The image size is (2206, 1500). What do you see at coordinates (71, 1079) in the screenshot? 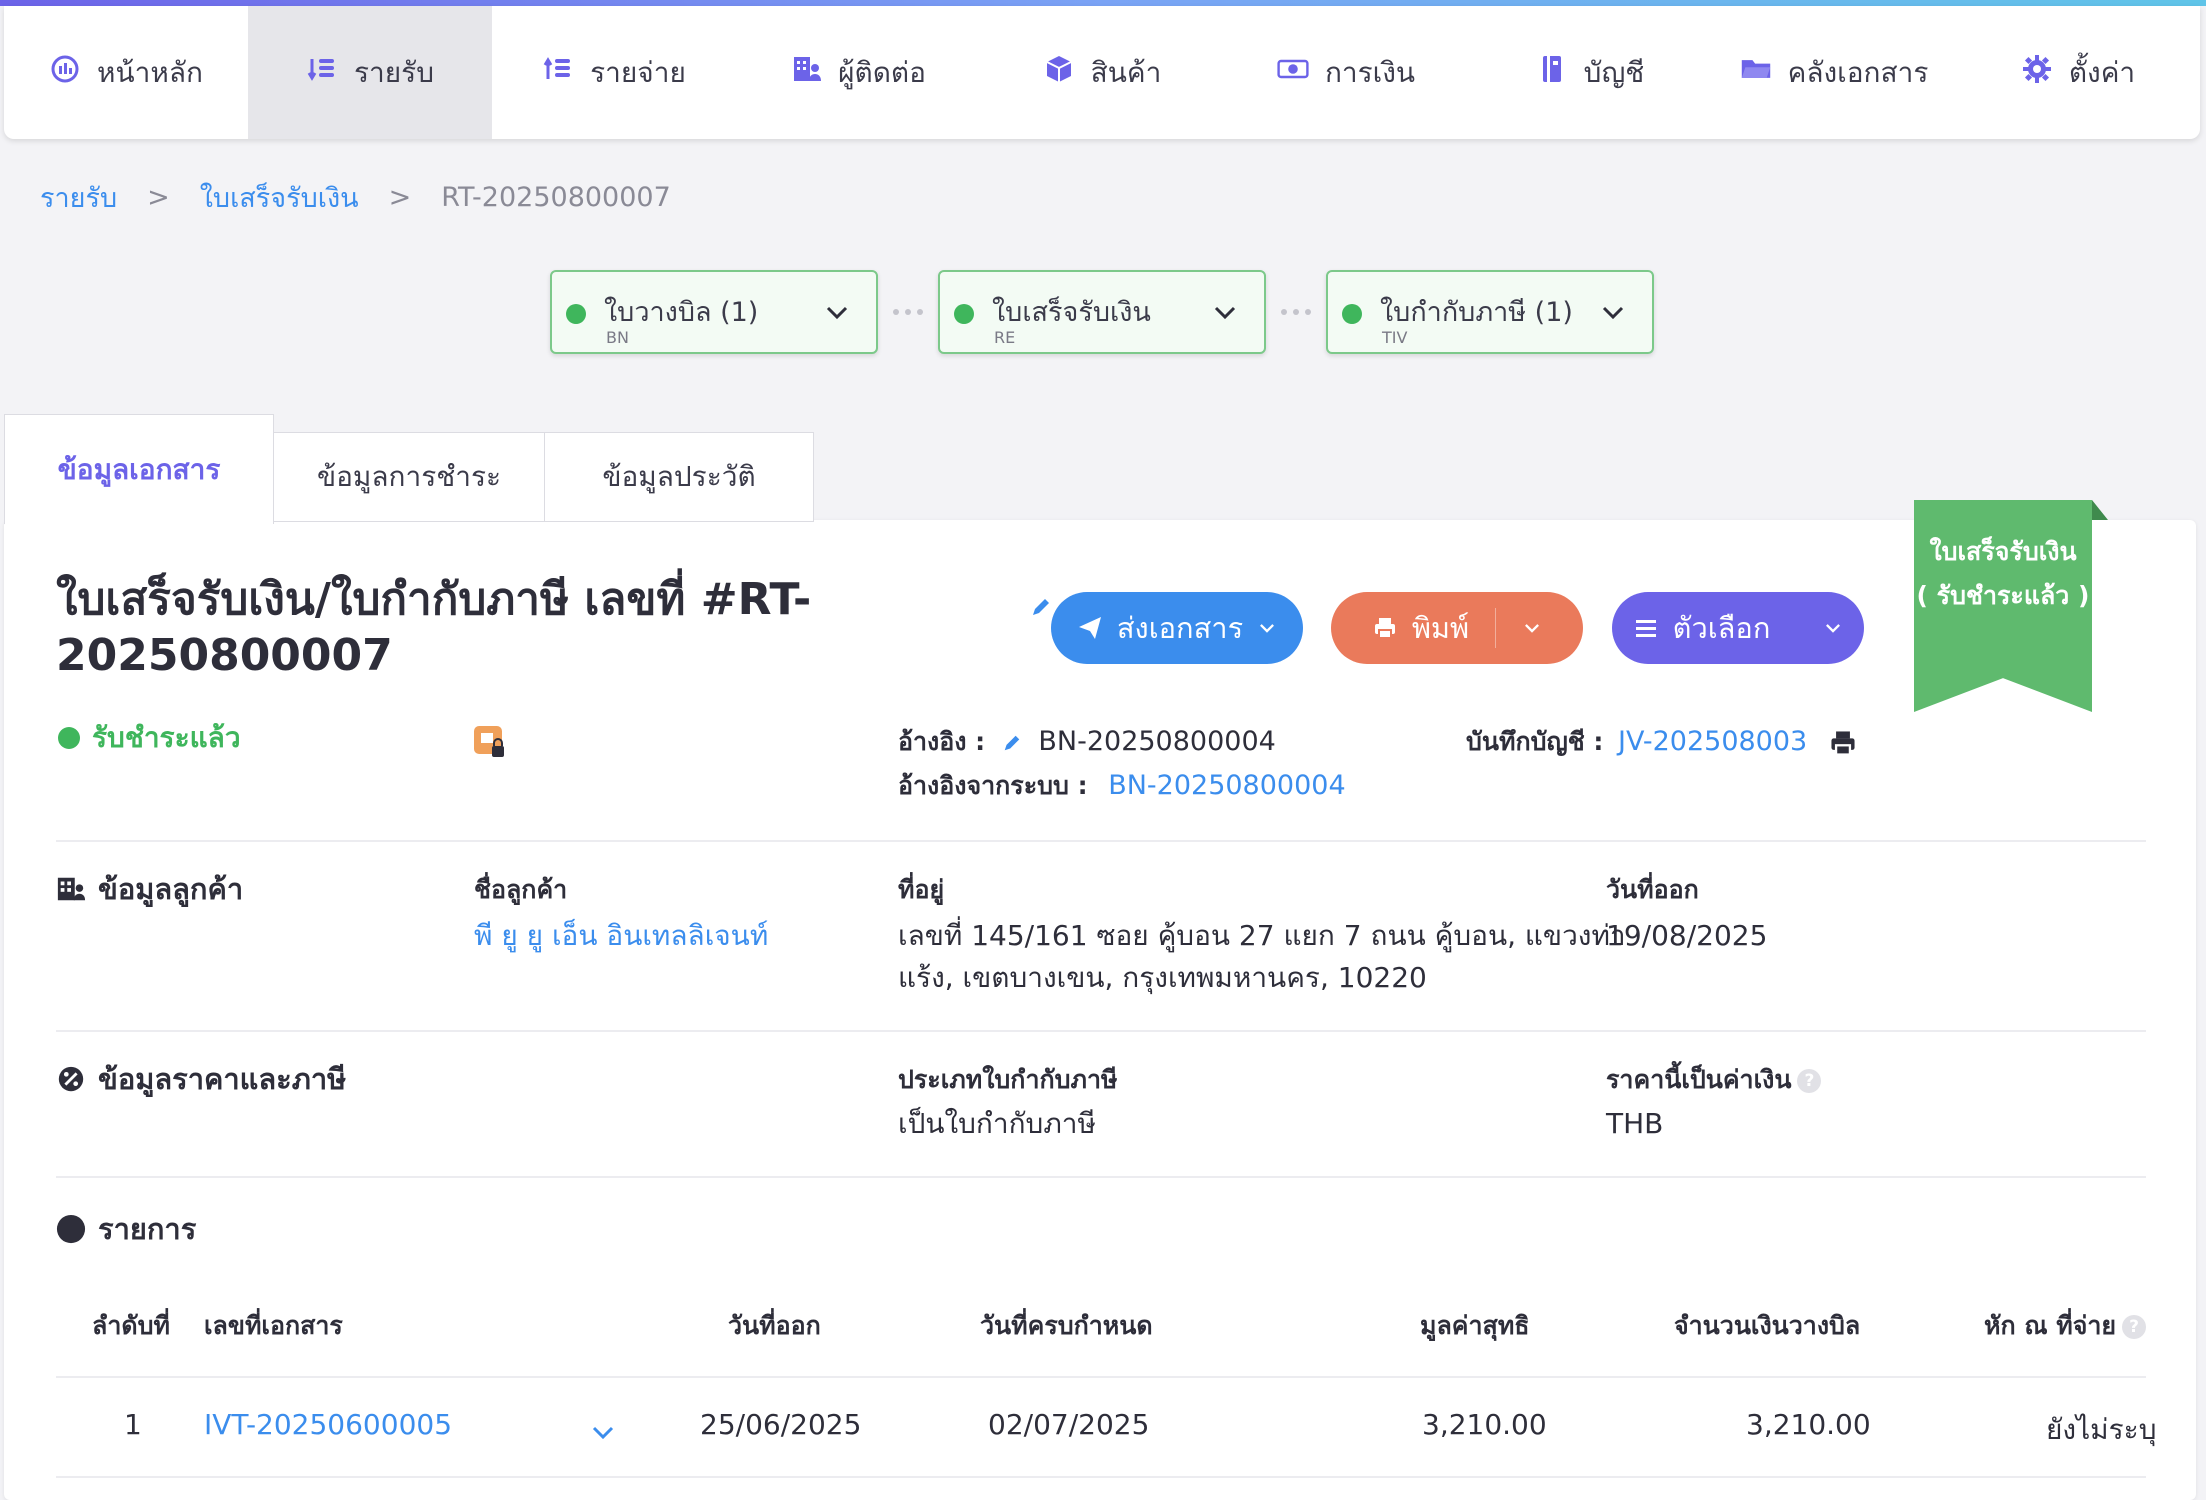
I see `percent-badge-icon` at bounding box center [71, 1079].